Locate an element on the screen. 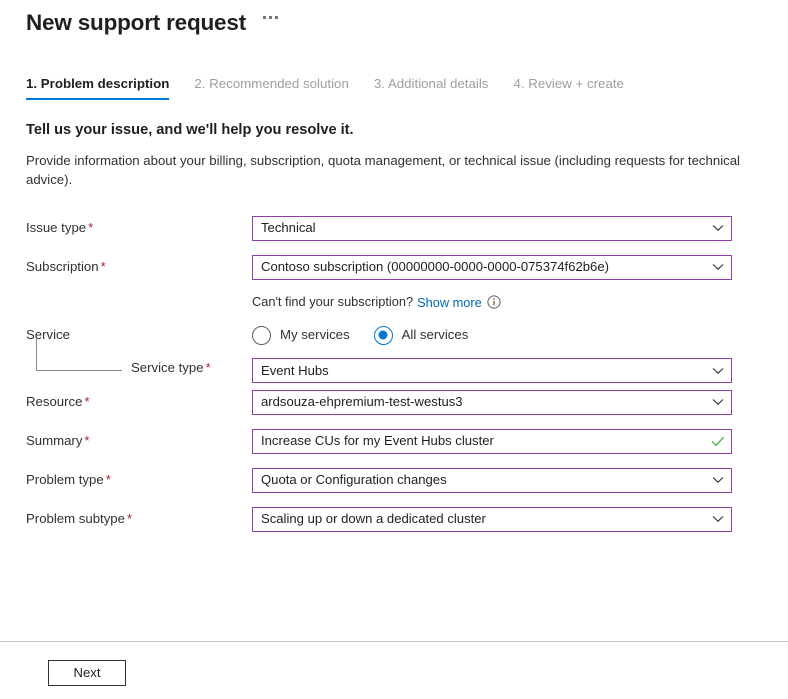 This screenshot has width=788, height=699. subscription-label-text: Subscription is located at coordinates (62, 266).